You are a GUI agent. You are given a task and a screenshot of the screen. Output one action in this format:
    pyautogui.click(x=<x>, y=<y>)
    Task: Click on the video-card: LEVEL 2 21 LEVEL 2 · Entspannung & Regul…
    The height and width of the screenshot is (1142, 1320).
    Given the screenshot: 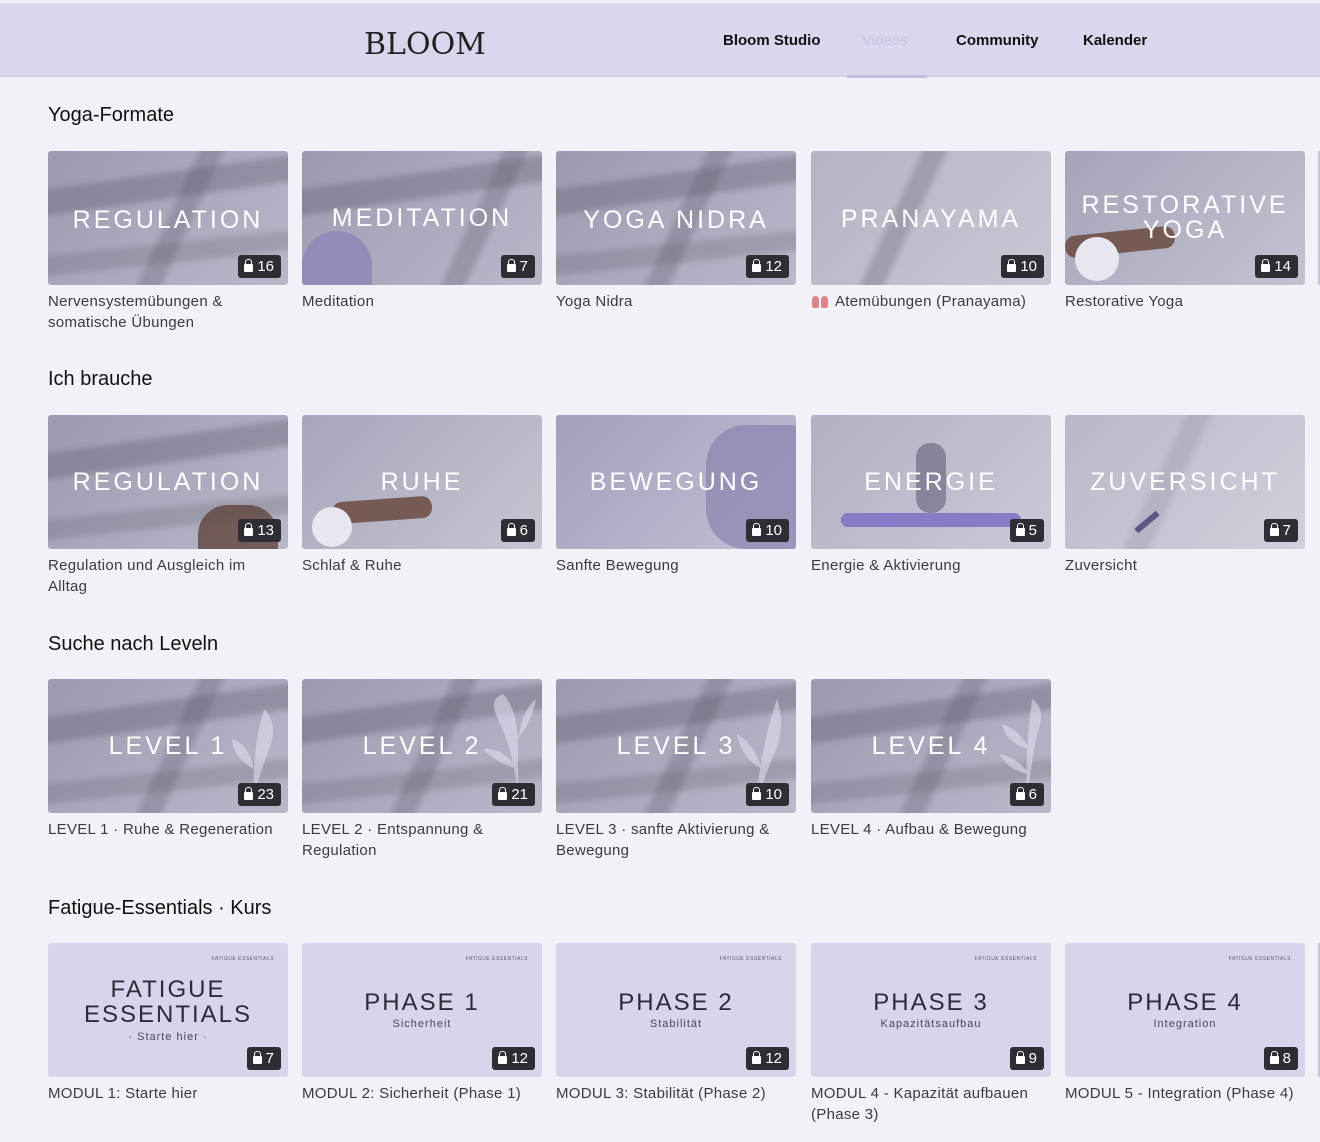 What is the action you would take?
    pyautogui.click(x=422, y=770)
    